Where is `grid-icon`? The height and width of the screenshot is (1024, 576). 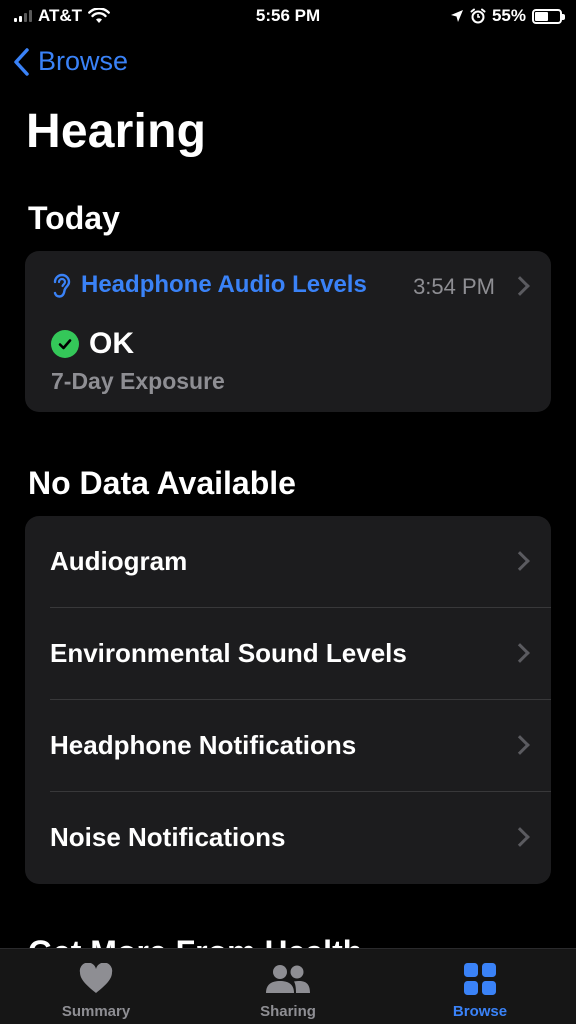 grid-icon is located at coordinates (480, 979).